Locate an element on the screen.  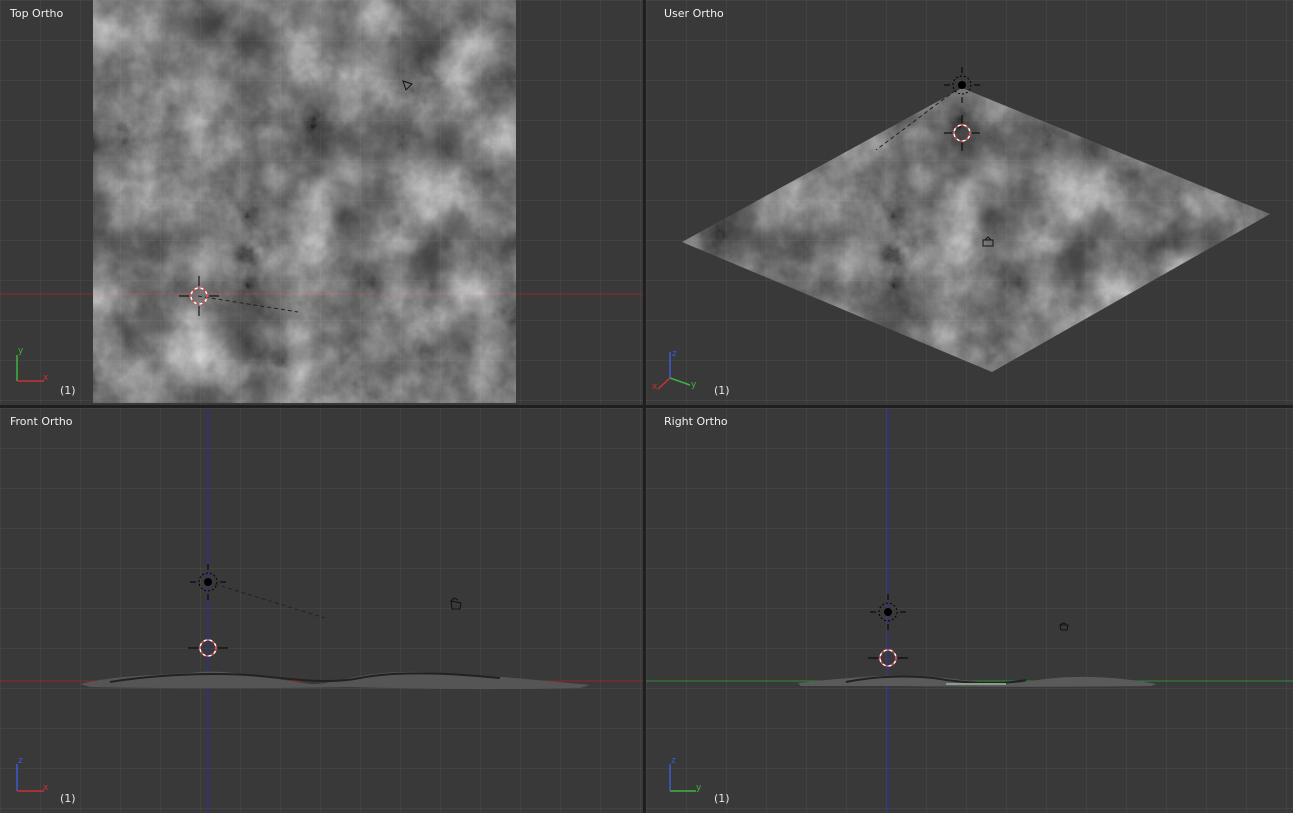
viewport-title: Top Ortho is located at coordinates (37, 13).